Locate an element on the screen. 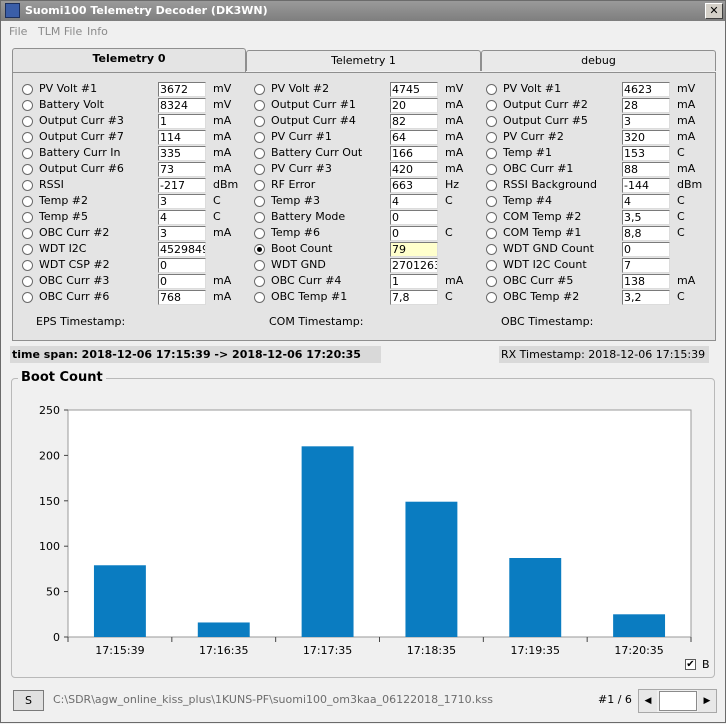 This screenshot has height=724, width=726. legend-label: B is located at coordinates (706, 664).